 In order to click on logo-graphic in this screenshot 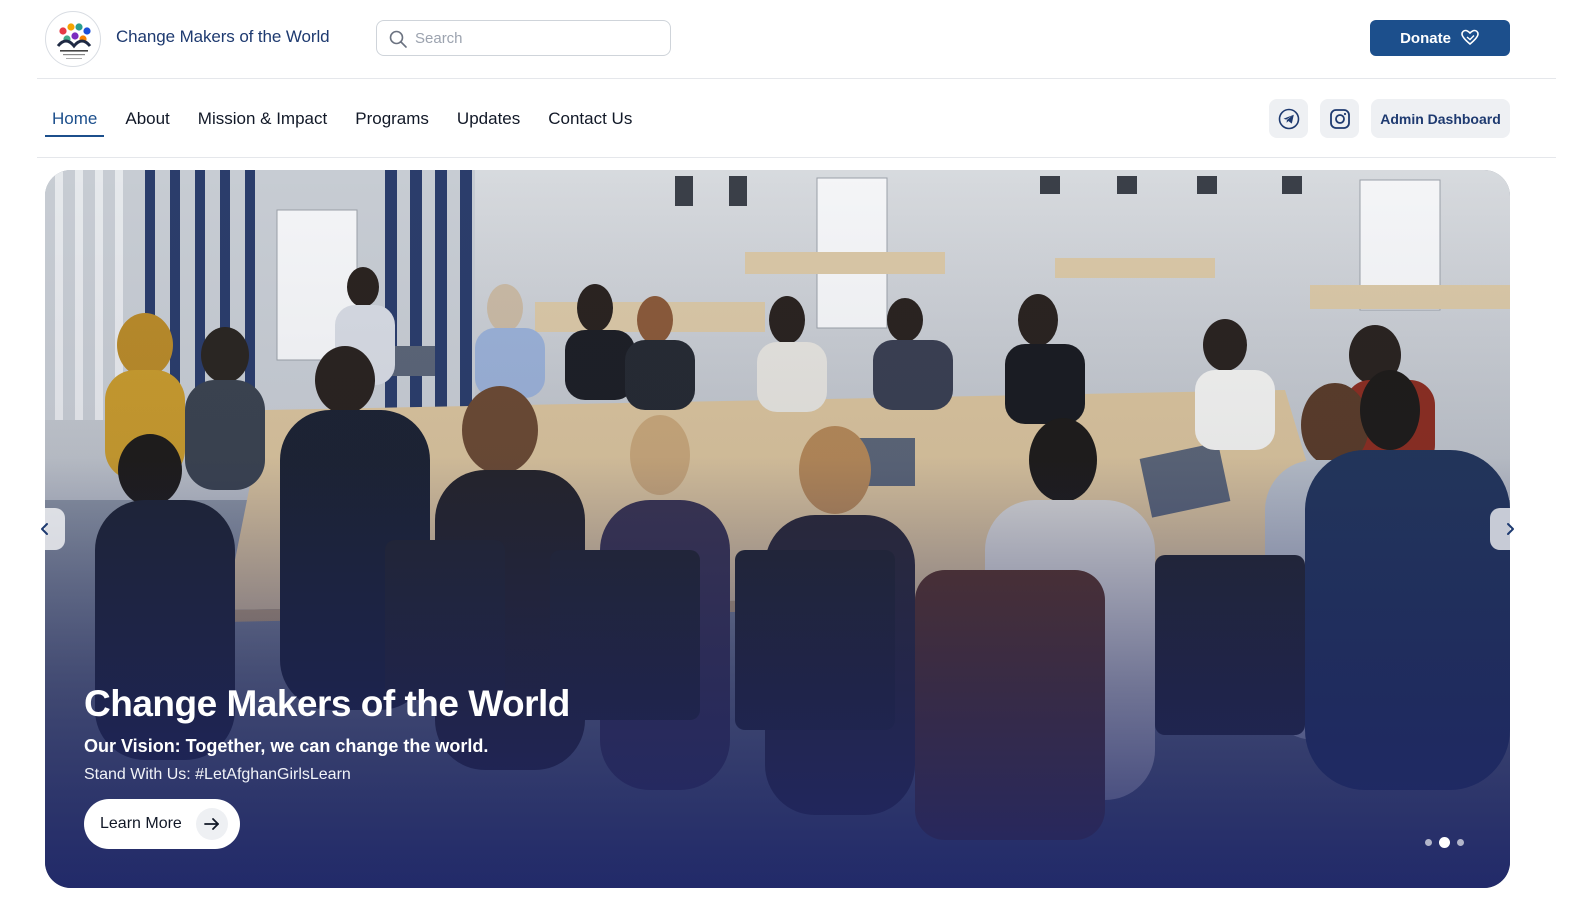, I will do `click(74, 41)`.